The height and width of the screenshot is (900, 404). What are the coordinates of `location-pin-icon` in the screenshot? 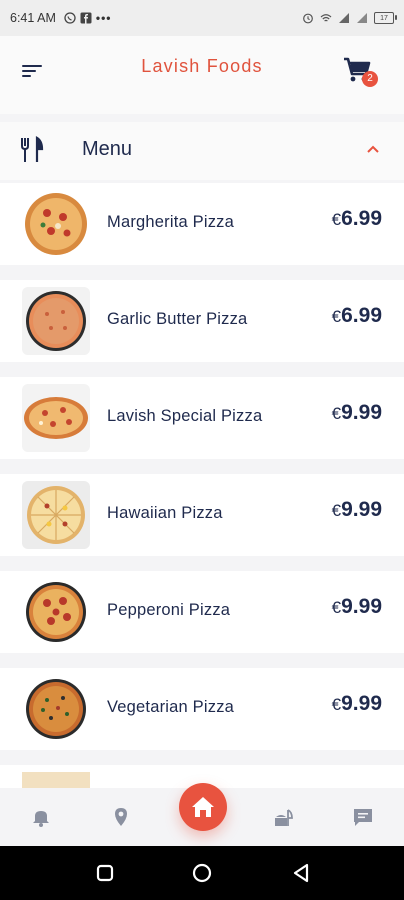 It's located at (121, 817).